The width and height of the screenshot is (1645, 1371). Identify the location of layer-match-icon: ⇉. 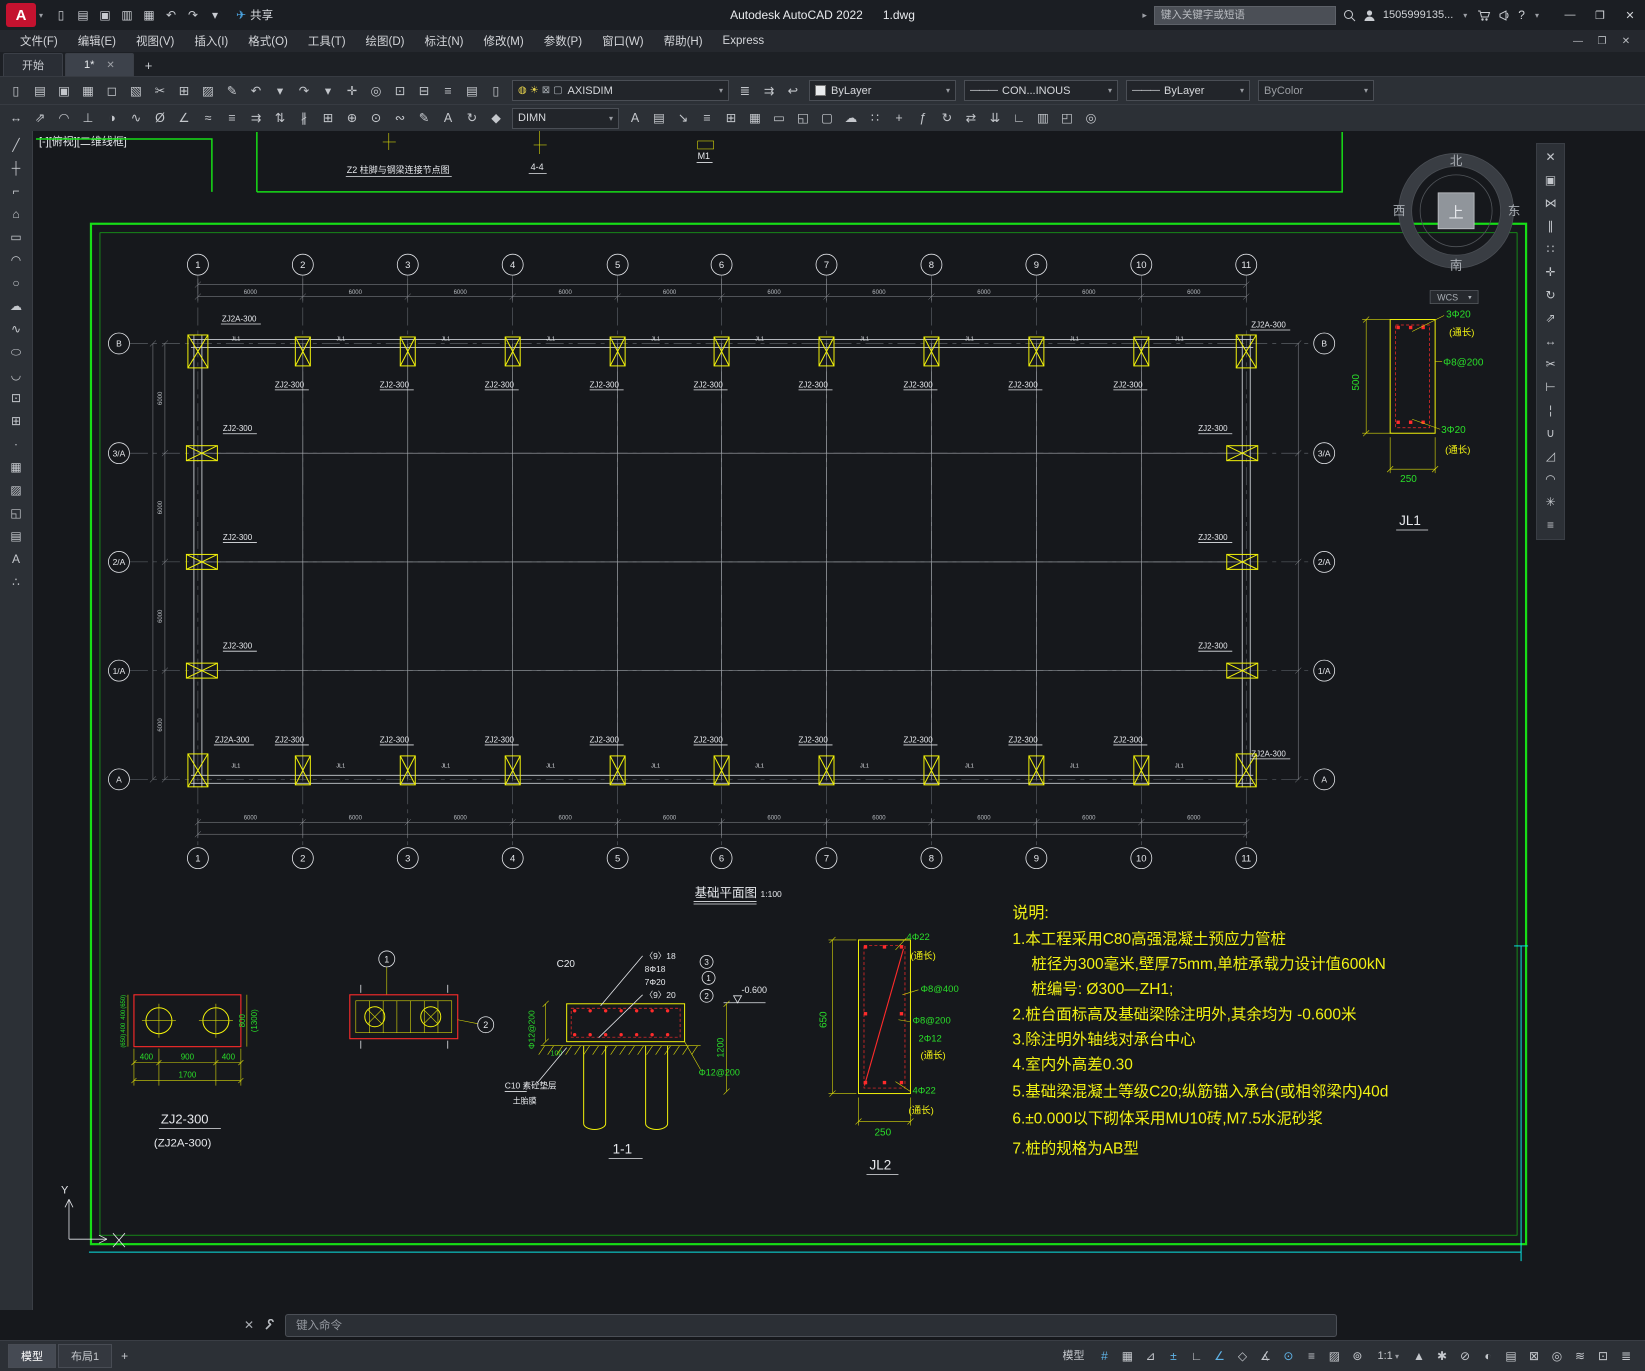
(769, 91).